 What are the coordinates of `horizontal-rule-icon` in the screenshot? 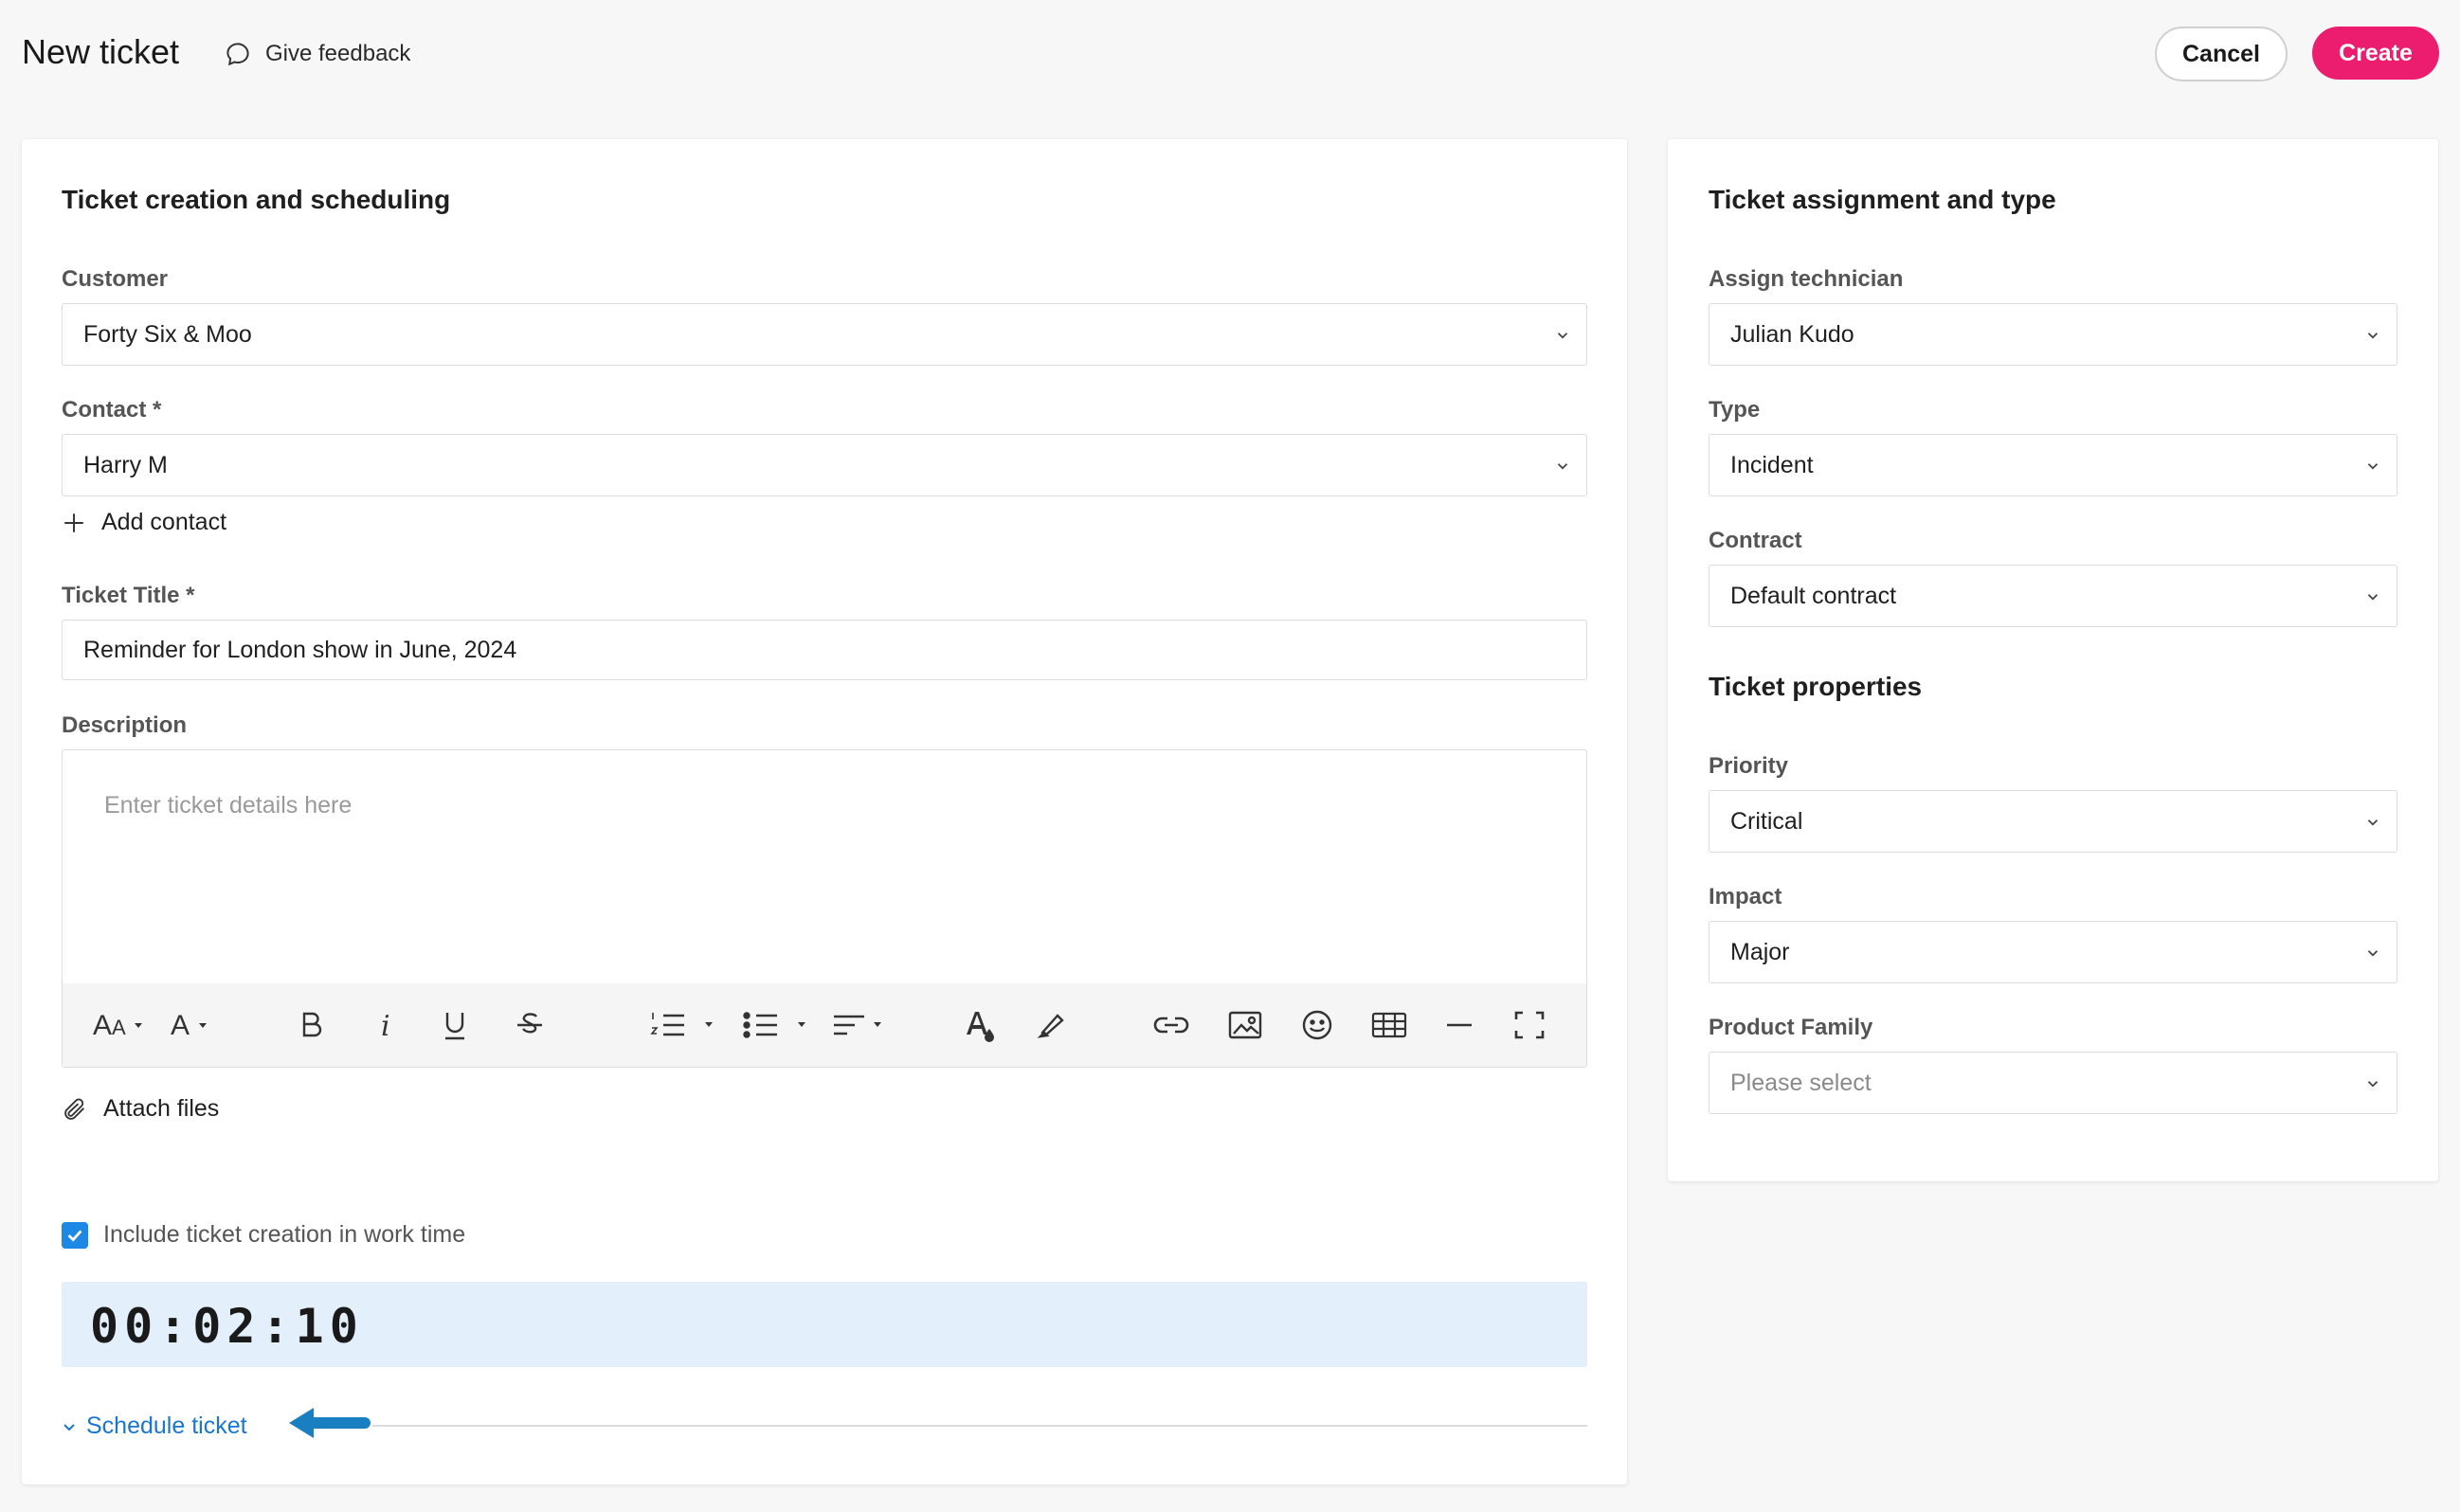 It's located at (1459, 1025).